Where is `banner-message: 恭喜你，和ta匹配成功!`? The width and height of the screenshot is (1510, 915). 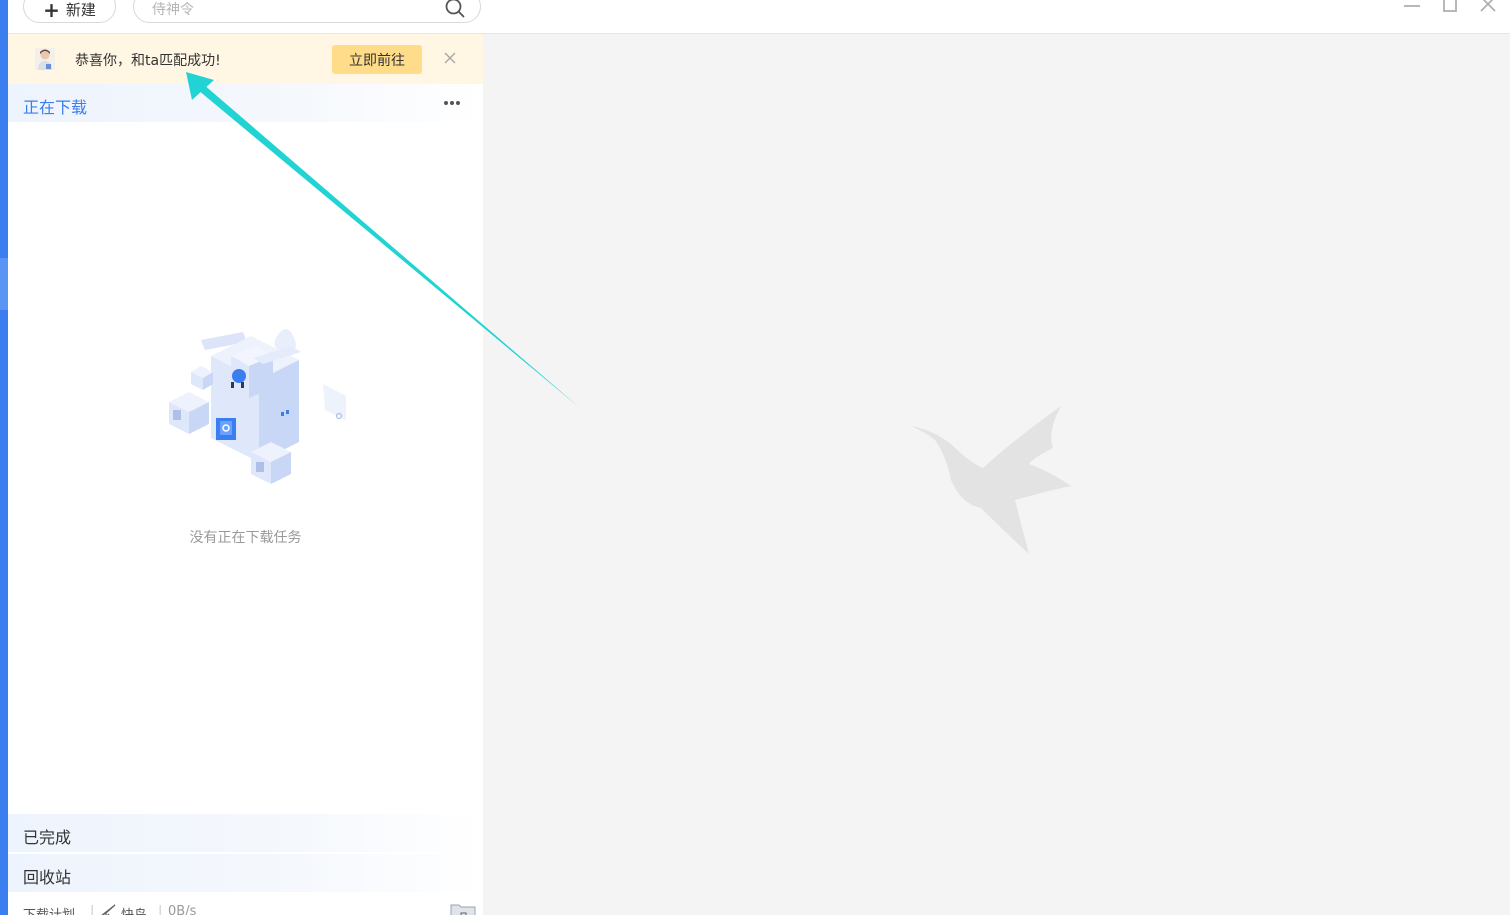
banner-message: 恭喜你，和ta匹配成功! is located at coordinates (148, 61).